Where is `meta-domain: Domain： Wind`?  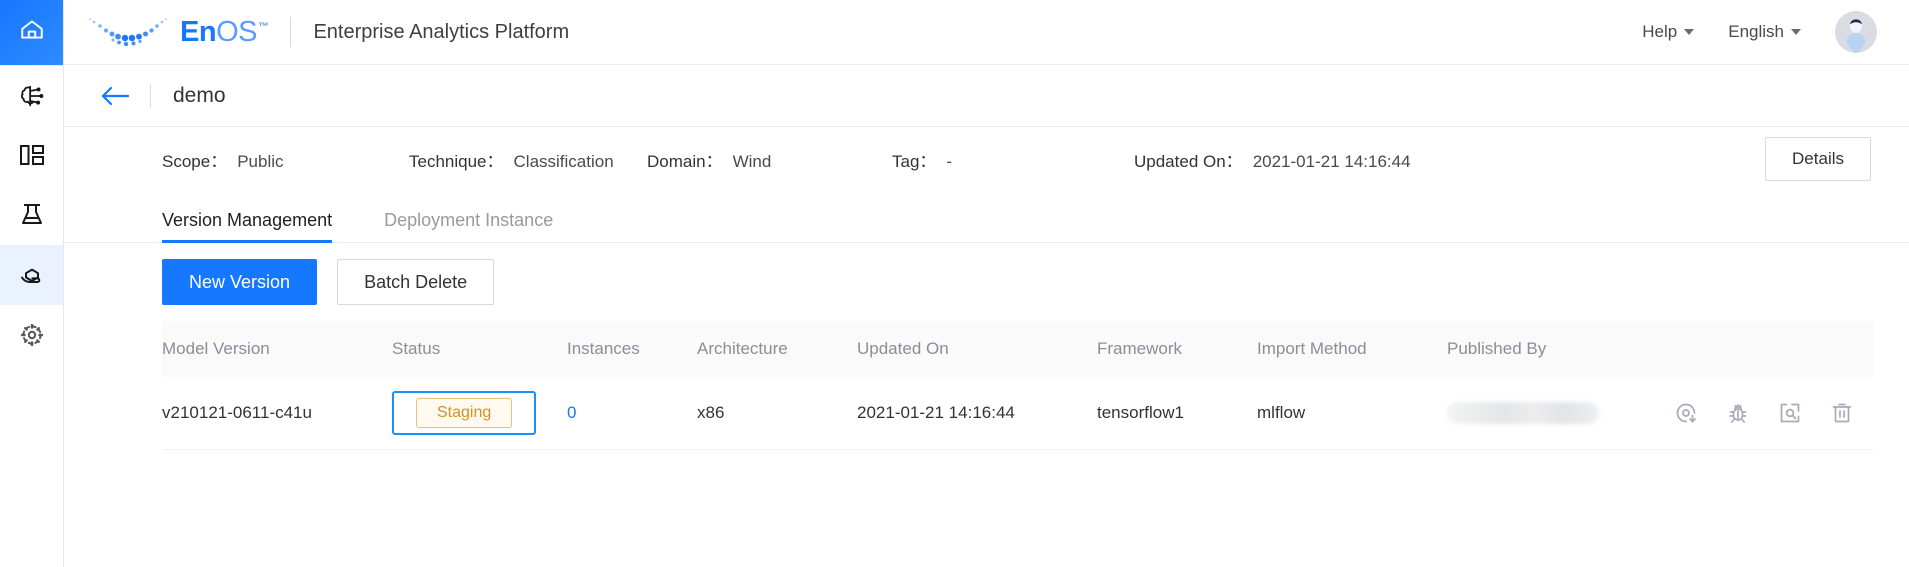 meta-domain: Domain： Wind is located at coordinates (709, 159).